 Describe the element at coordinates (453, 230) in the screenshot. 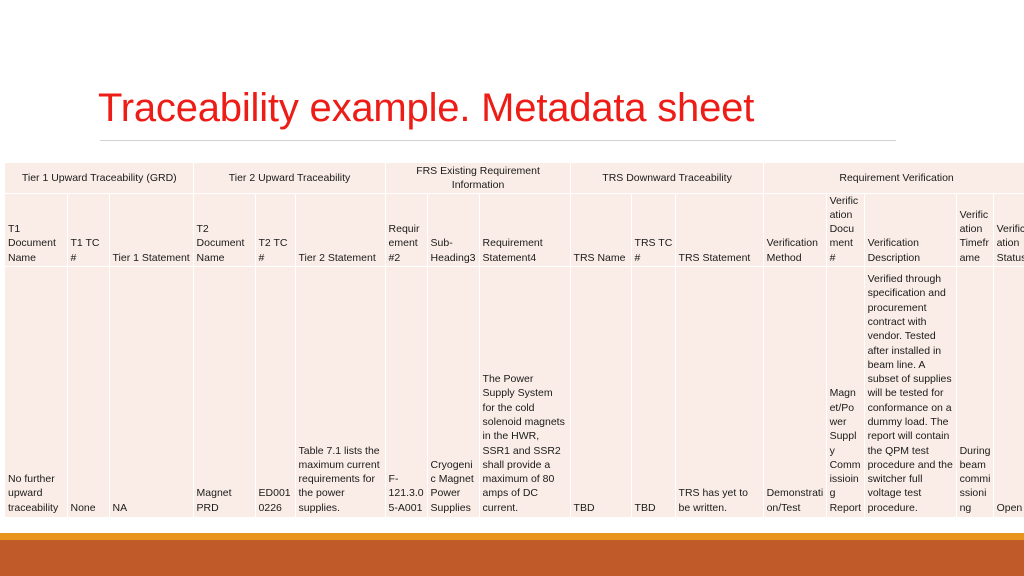

I see `column-header-sub-heading: Sub-Heading3` at that location.